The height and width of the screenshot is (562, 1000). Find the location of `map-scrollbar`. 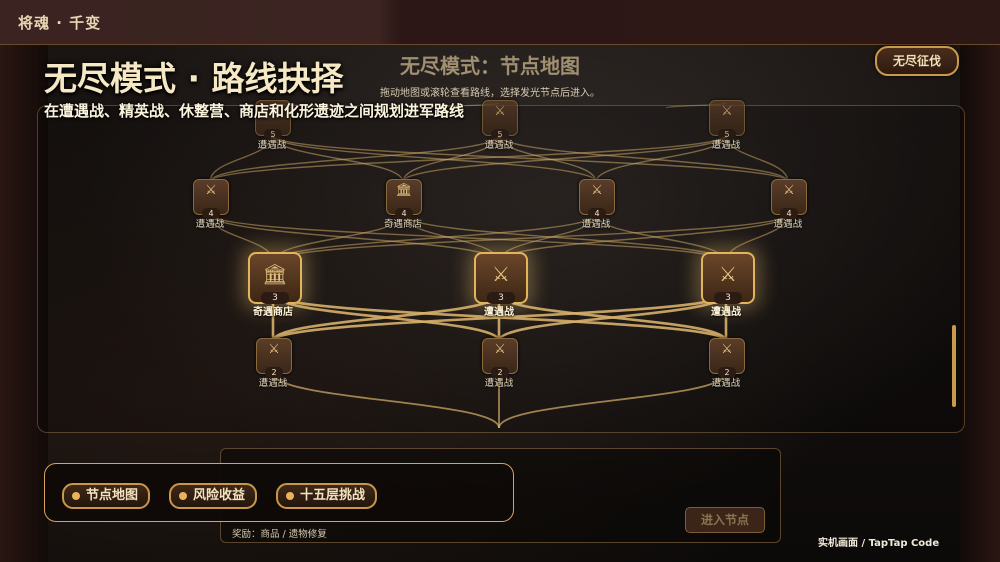

map-scrollbar is located at coordinates (954, 366).